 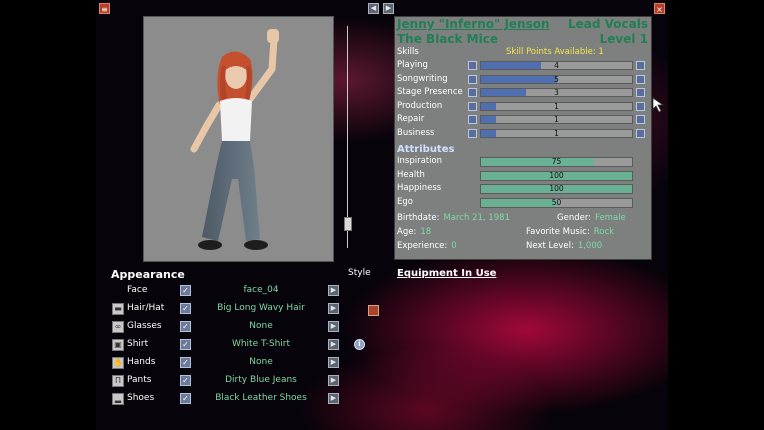 I want to click on skill-row-songwriting: Songwriting 5, so click(x=523, y=79).